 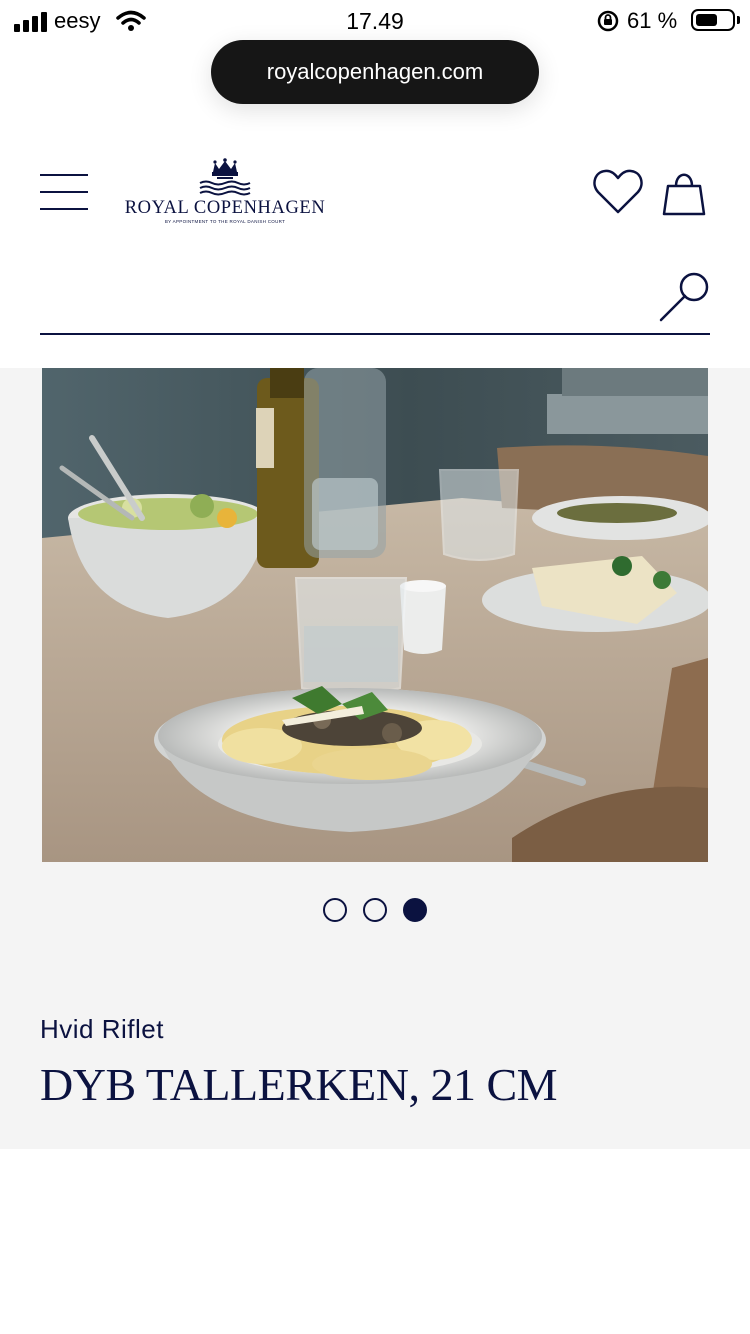 I want to click on product-collection: Hvid Riflet, so click(x=102, y=1029).